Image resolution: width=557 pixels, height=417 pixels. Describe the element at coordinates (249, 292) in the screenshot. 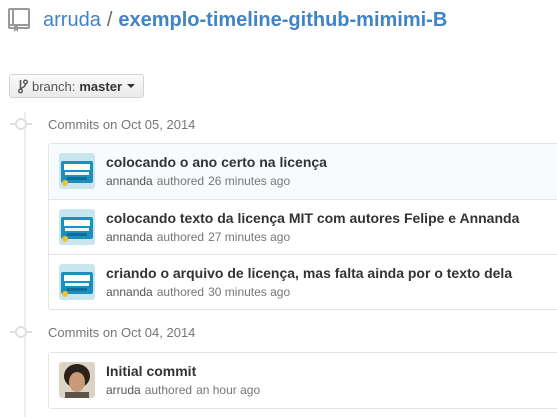

I see `commit-time: 30 minutes ago` at that location.